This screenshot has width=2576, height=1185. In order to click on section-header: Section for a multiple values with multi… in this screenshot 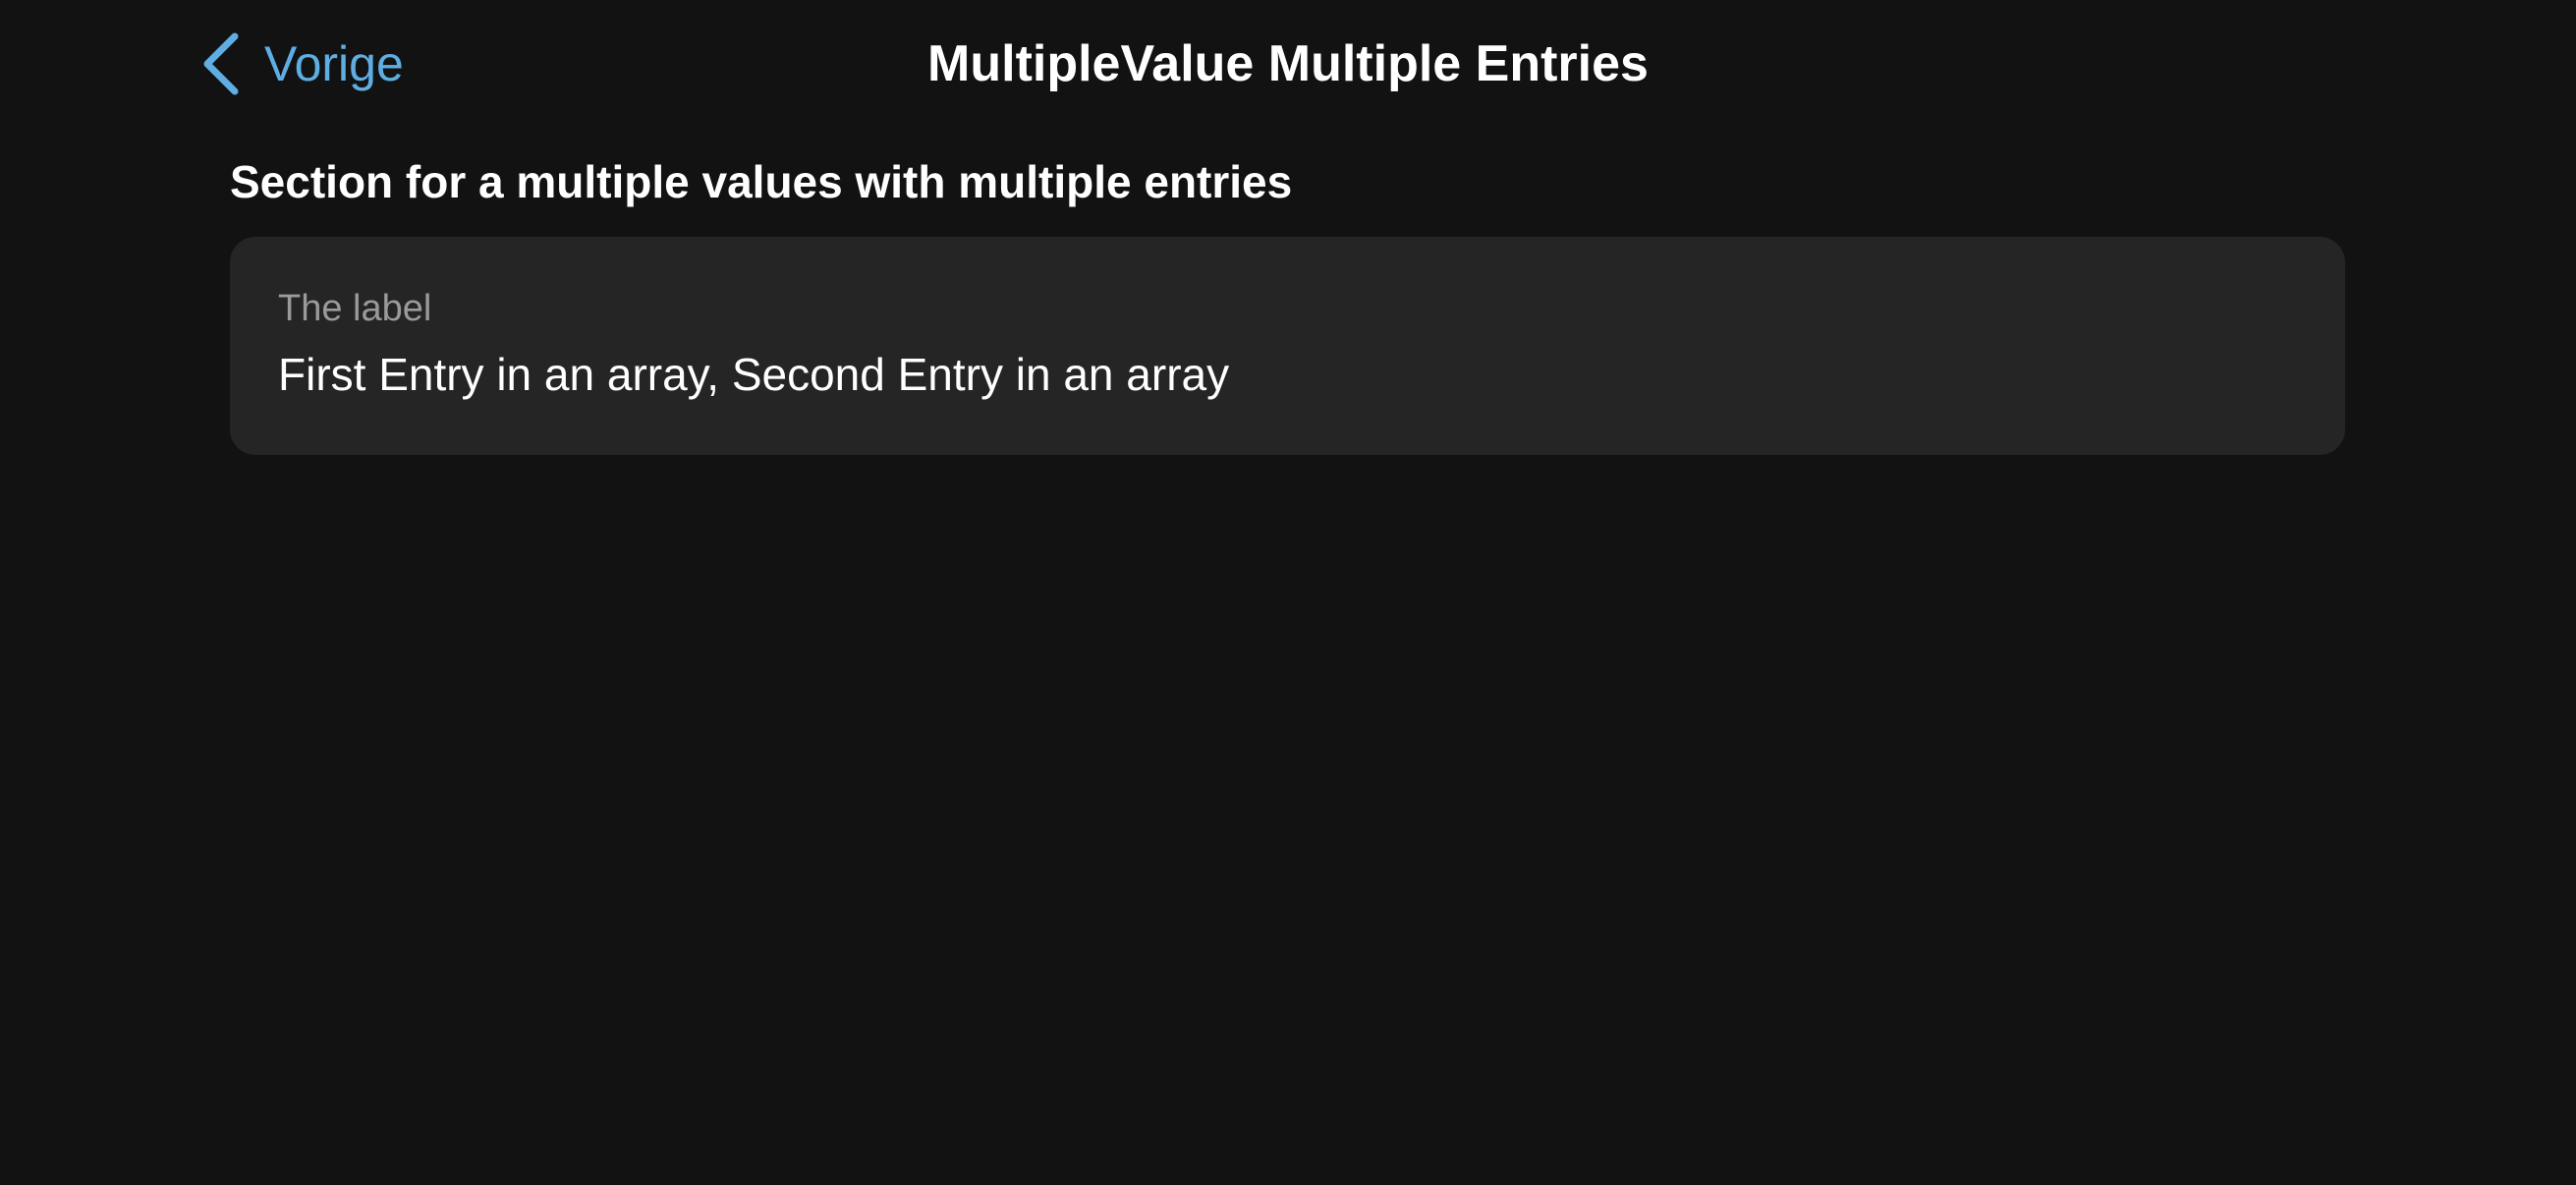, I will do `click(761, 182)`.